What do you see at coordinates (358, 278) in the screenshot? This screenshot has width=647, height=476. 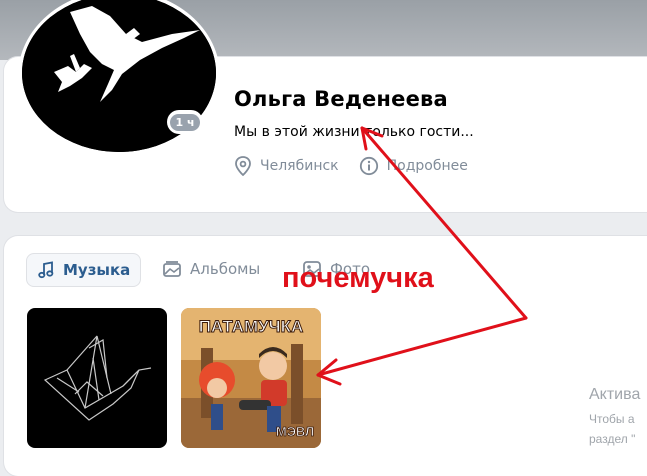 I see `annotation-label: почемучка` at bounding box center [358, 278].